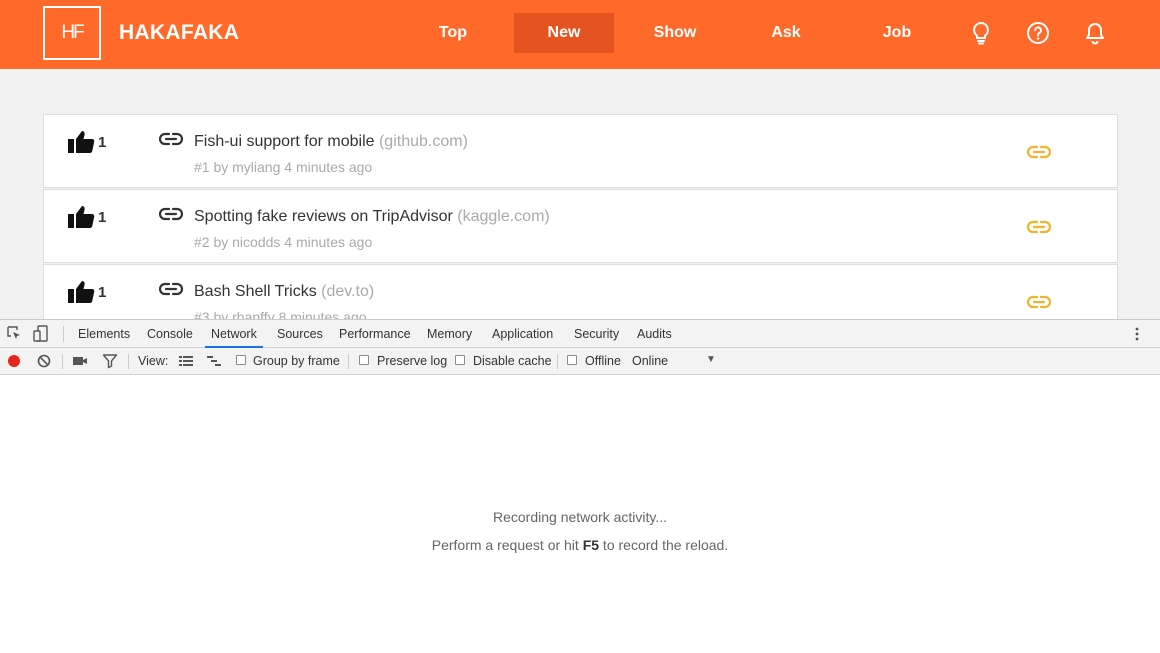 Image resolution: width=1160 pixels, height=653 pixels. I want to click on record-icon, so click(14, 361).